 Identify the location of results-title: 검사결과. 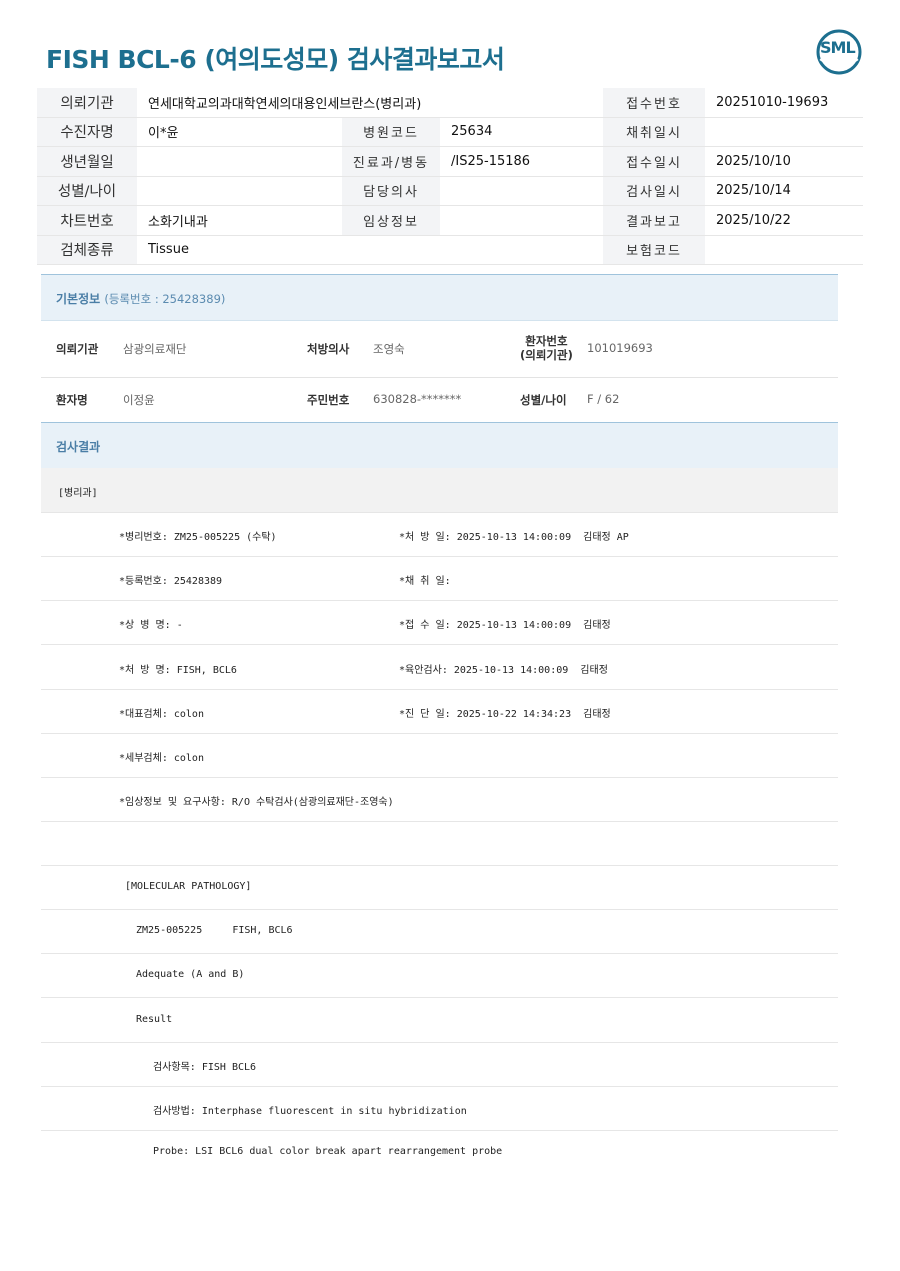
(78, 447).